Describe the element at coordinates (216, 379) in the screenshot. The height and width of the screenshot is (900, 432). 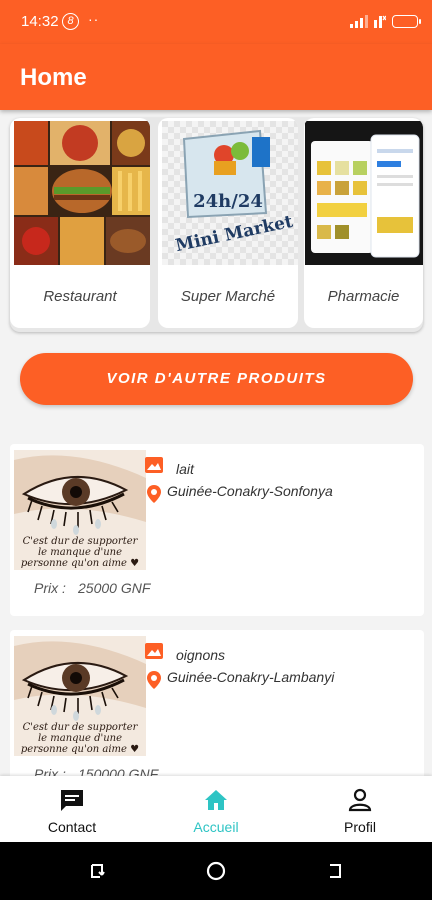
I see `more-products-button: VOIR D'AUTRE PRODUITS` at that location.